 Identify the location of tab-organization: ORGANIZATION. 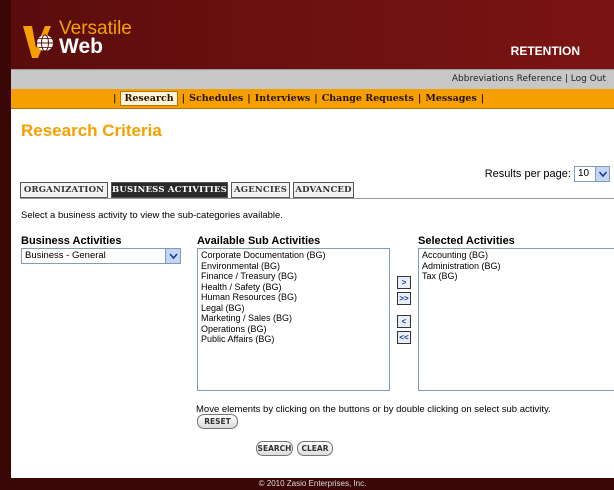
(64, 190).